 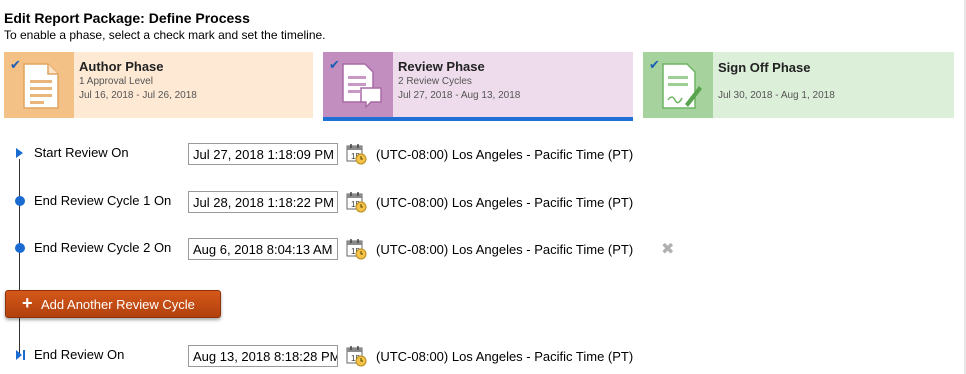 What do you see at coordinates (682, 86) in the screenshot?
I see `signed-document-icon` at bounding box center [682, 86].